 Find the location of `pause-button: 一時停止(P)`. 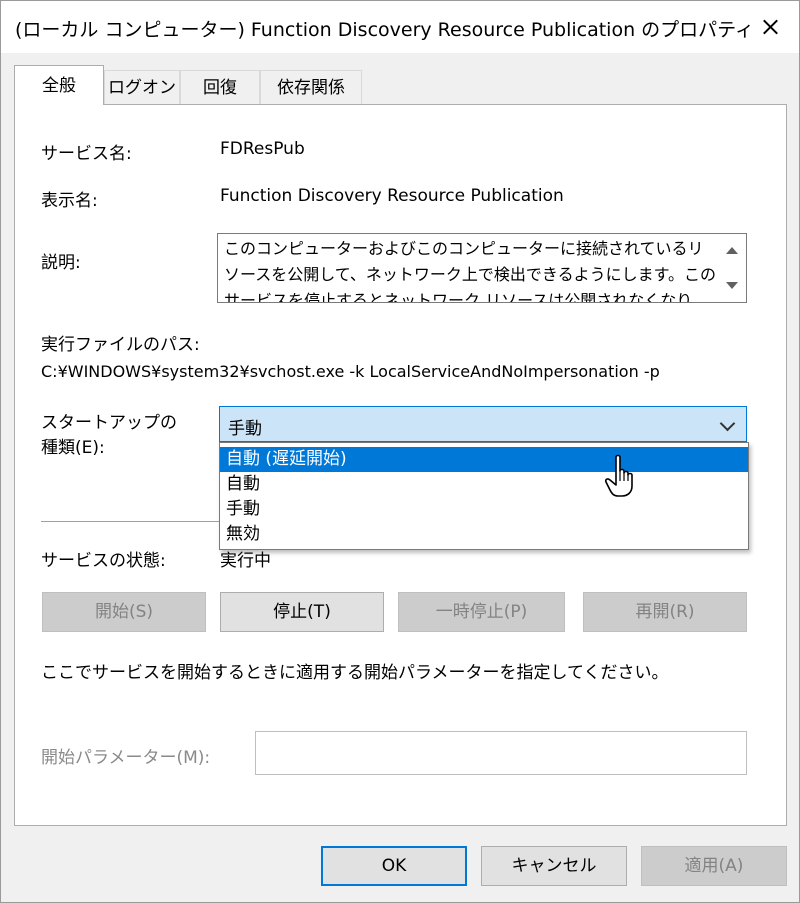

pause-button: 一時停止(P) is located at coordinates (481, 612).